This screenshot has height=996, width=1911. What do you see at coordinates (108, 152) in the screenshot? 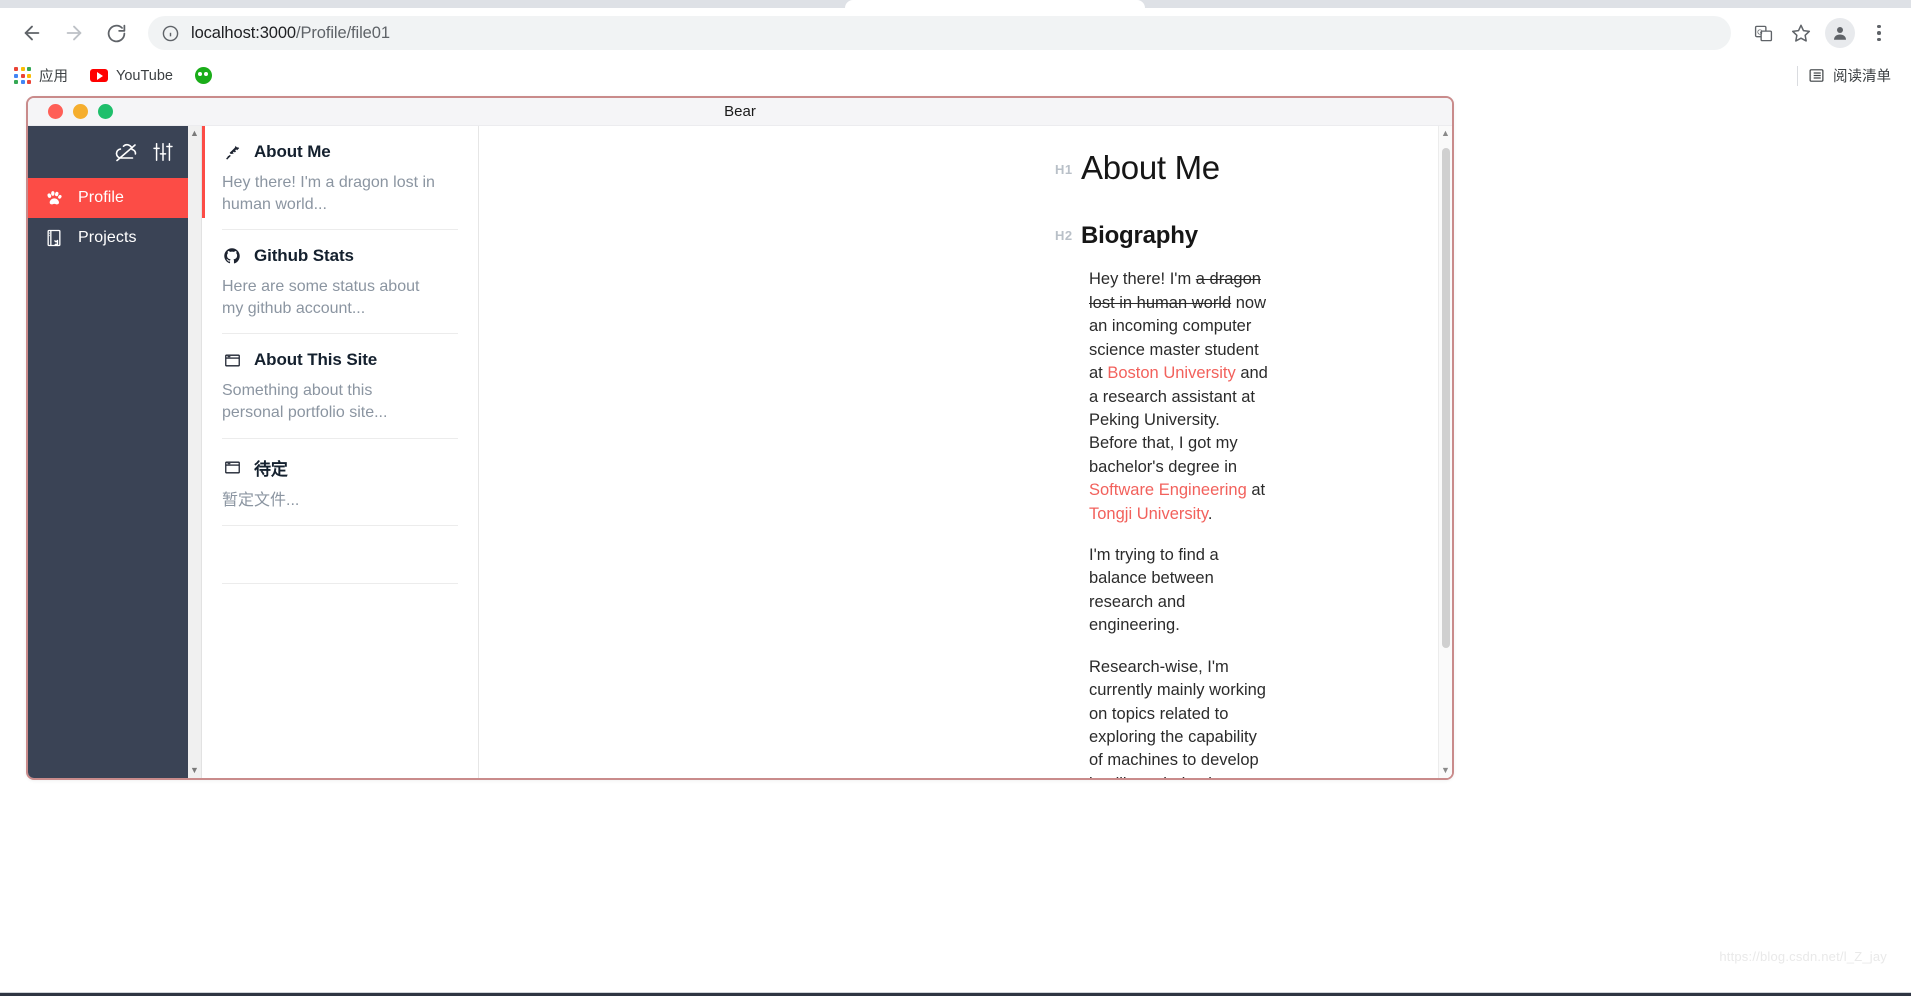
I see `sidebar-toolbar` at bounding box center [108, 152].